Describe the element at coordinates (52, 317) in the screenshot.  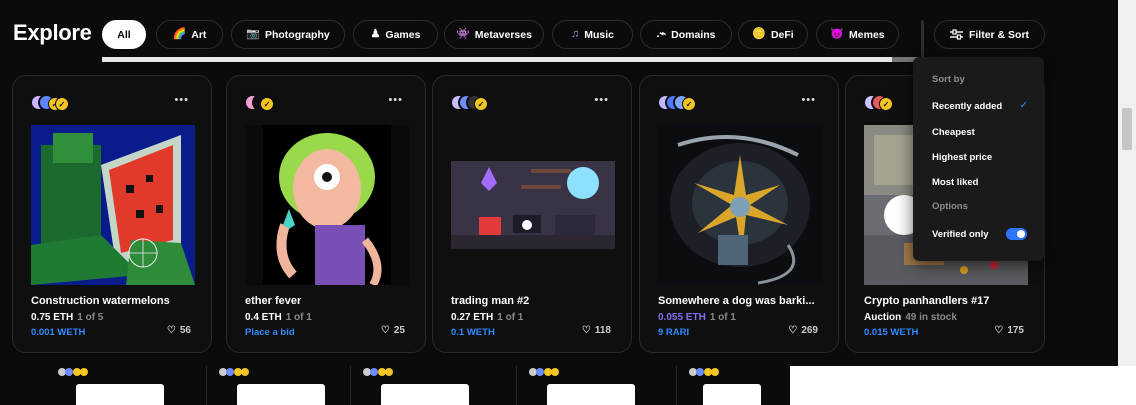
I see `price-value: 0.75 ETH` at that location.